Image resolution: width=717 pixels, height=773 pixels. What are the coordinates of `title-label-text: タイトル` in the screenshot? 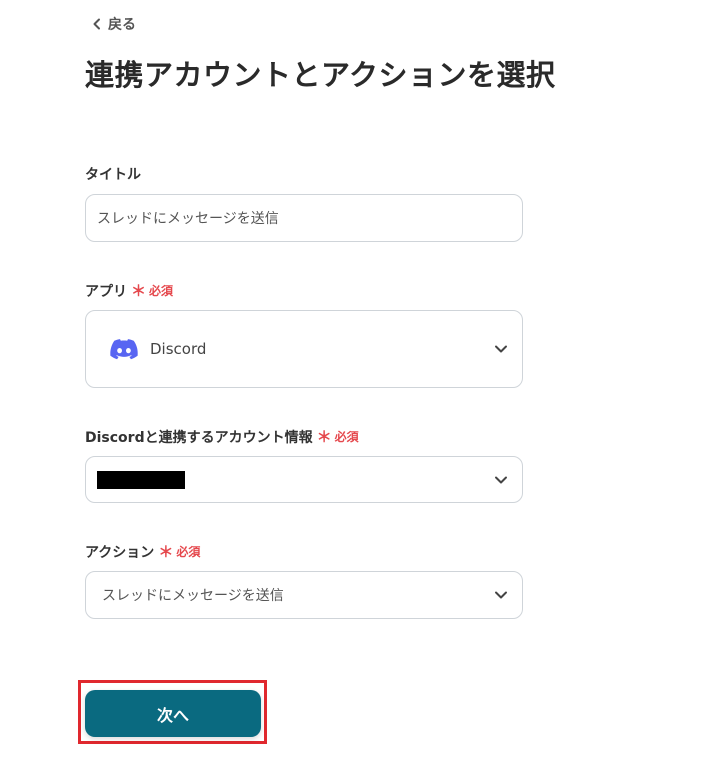 It's located at (113, 175).